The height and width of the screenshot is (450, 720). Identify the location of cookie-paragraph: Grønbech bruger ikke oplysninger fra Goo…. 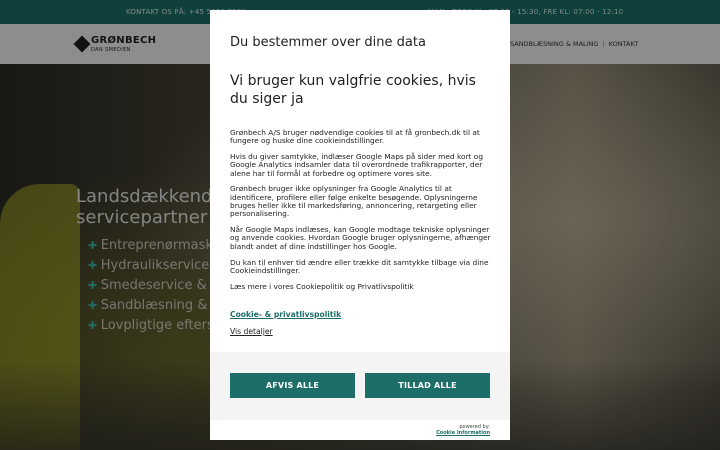
(354, 201).